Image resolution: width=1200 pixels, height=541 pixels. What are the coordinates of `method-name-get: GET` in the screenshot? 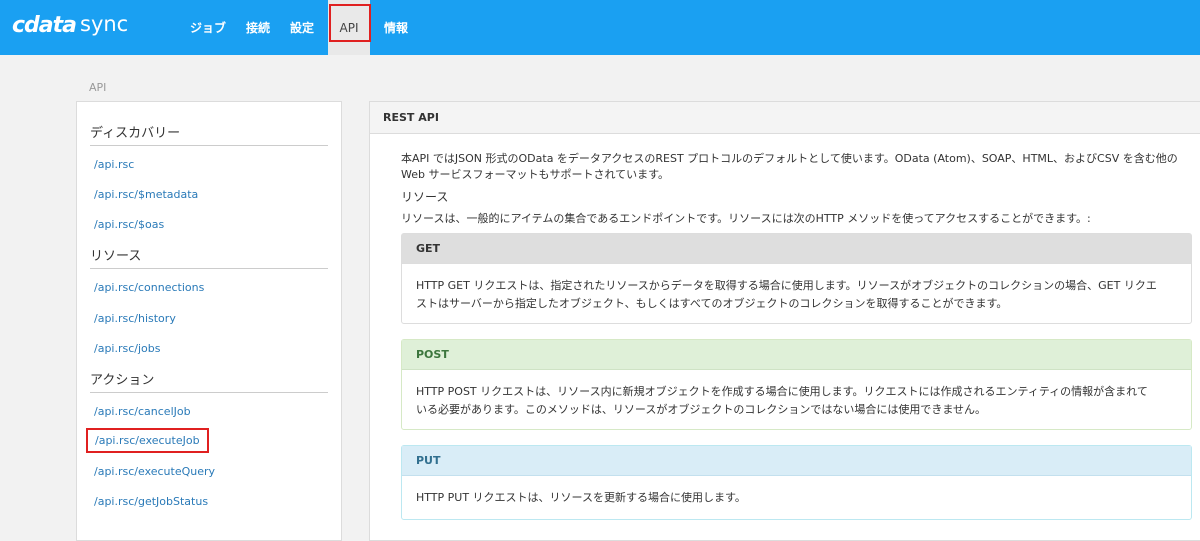 It's located at (796, 249).